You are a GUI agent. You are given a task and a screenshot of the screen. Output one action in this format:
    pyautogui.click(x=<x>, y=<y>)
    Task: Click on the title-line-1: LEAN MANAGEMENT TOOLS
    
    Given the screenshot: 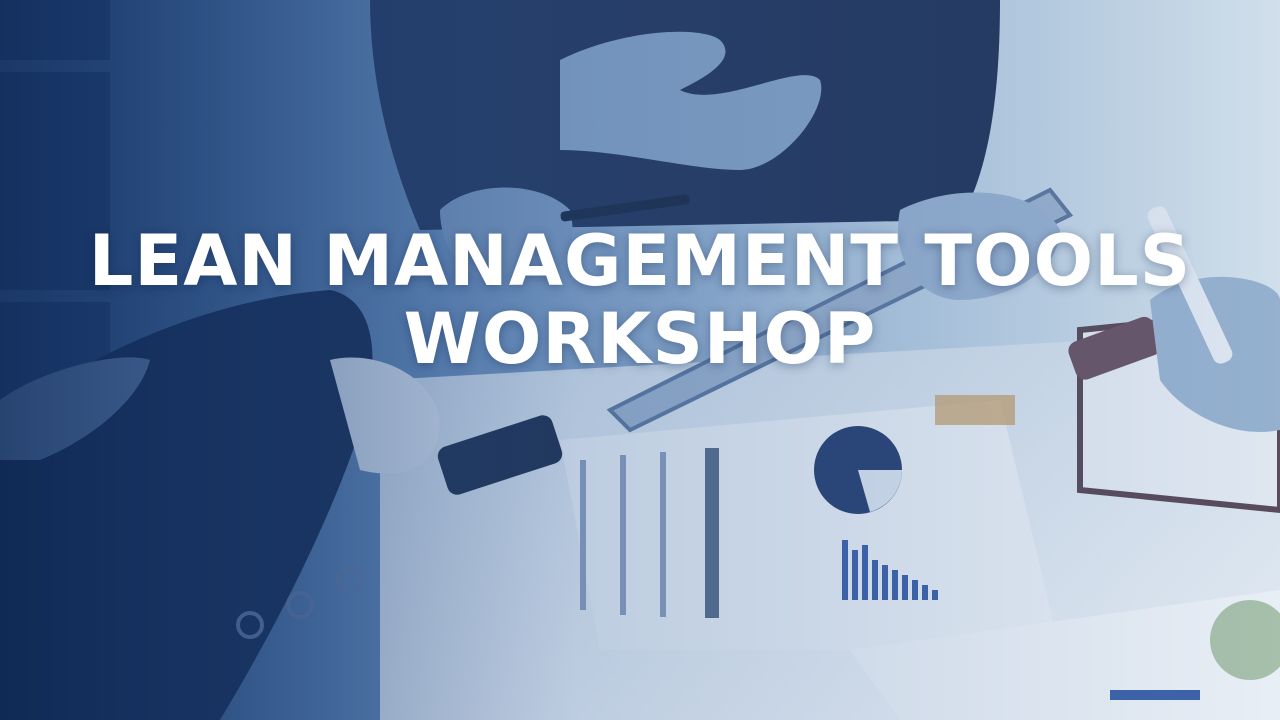 What is the action you would take?
    pyautogui.click(x=640, y=261)
    